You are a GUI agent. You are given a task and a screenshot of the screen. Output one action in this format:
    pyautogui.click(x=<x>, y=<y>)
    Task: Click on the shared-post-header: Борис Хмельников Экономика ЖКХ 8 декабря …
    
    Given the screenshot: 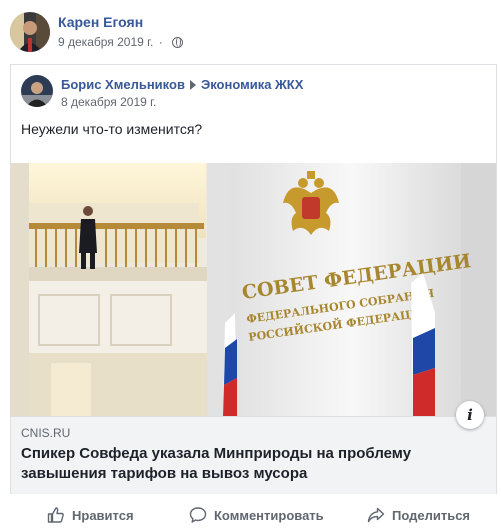 What is the action you would take?
    pyautogui.click(x=256, y=93)
    